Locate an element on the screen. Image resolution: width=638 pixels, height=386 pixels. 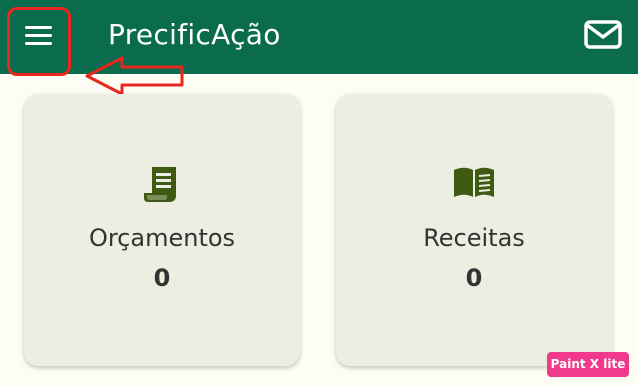
card-label: Orçamentos is located at coordinates (162, 238).